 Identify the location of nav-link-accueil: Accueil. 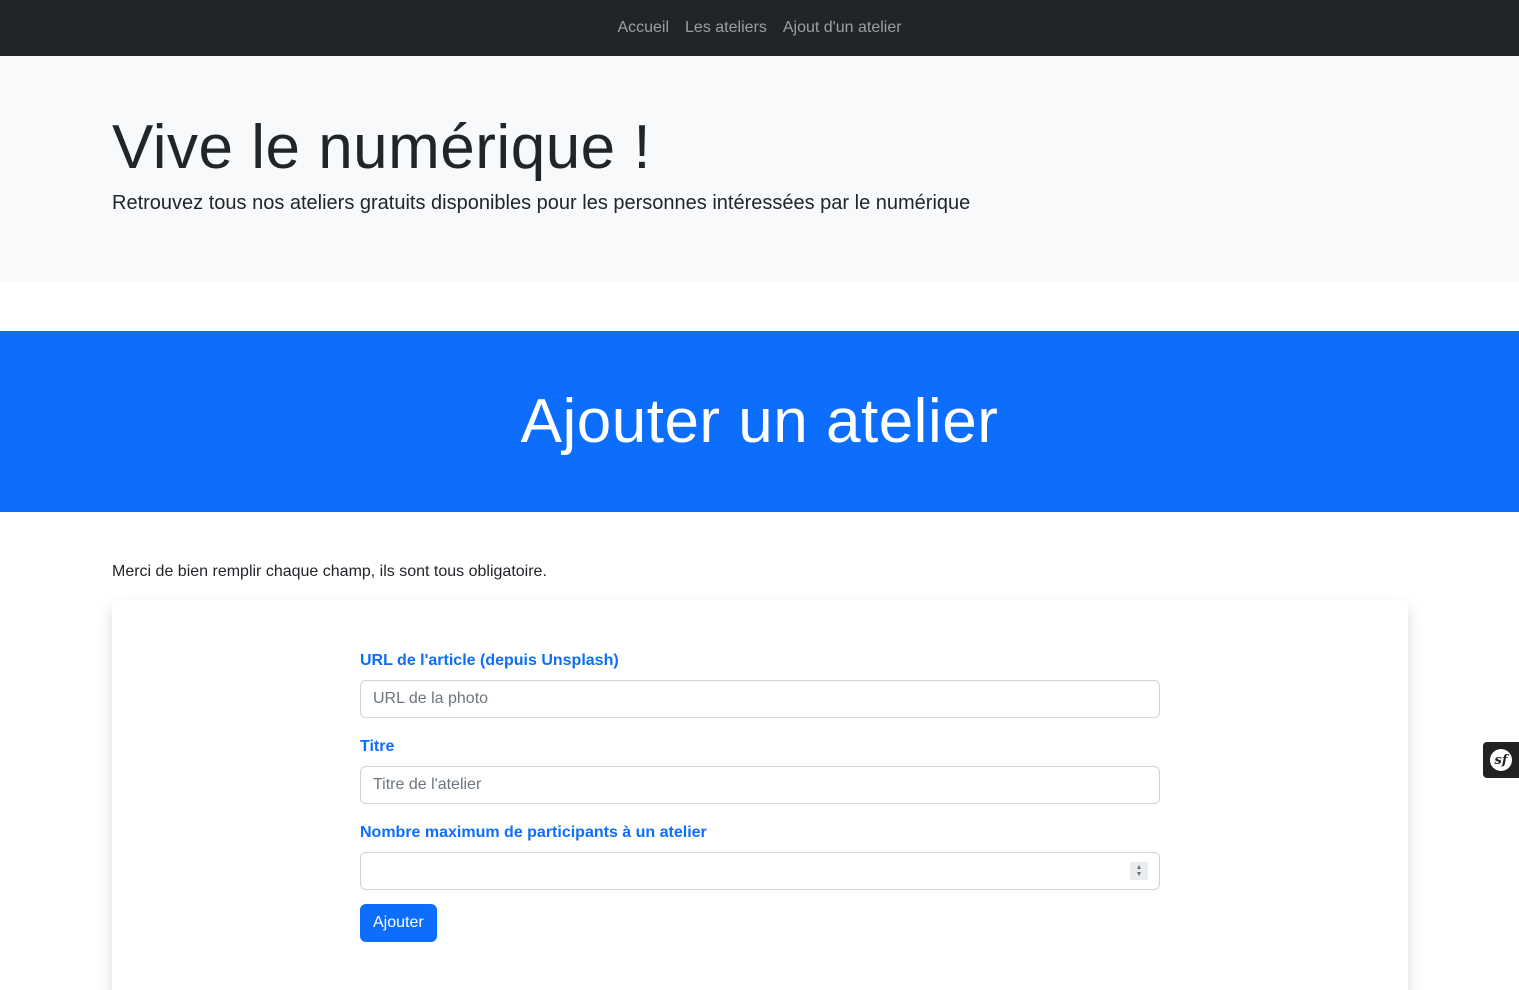
(643, 28).